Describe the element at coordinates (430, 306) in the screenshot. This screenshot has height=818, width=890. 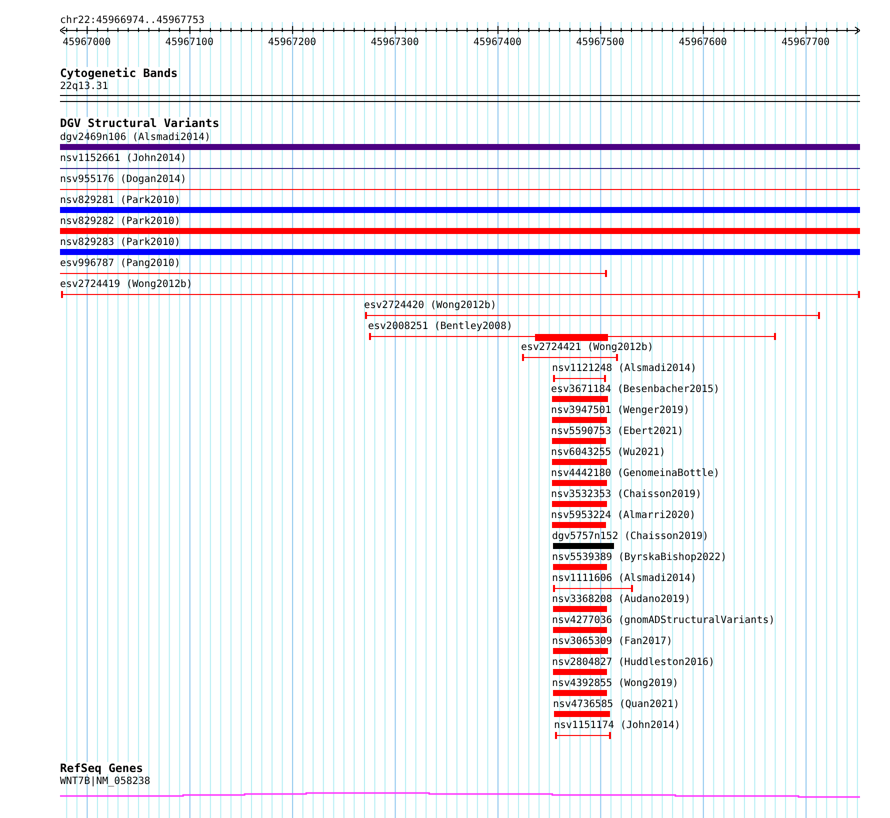
I see `feature-label: esv2724420 (Wong2012b)` at that location.